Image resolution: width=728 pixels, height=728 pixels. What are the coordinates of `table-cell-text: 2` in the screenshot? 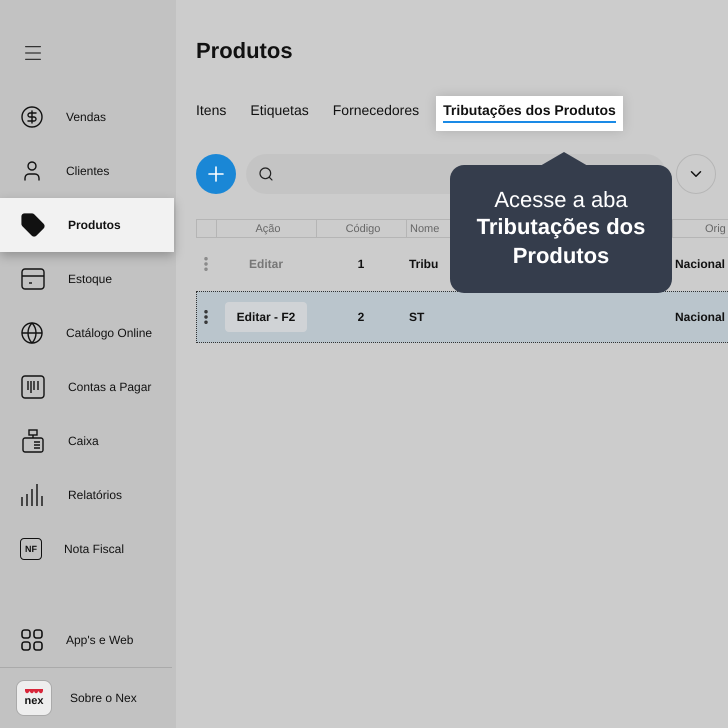 It's located at (361, 317).